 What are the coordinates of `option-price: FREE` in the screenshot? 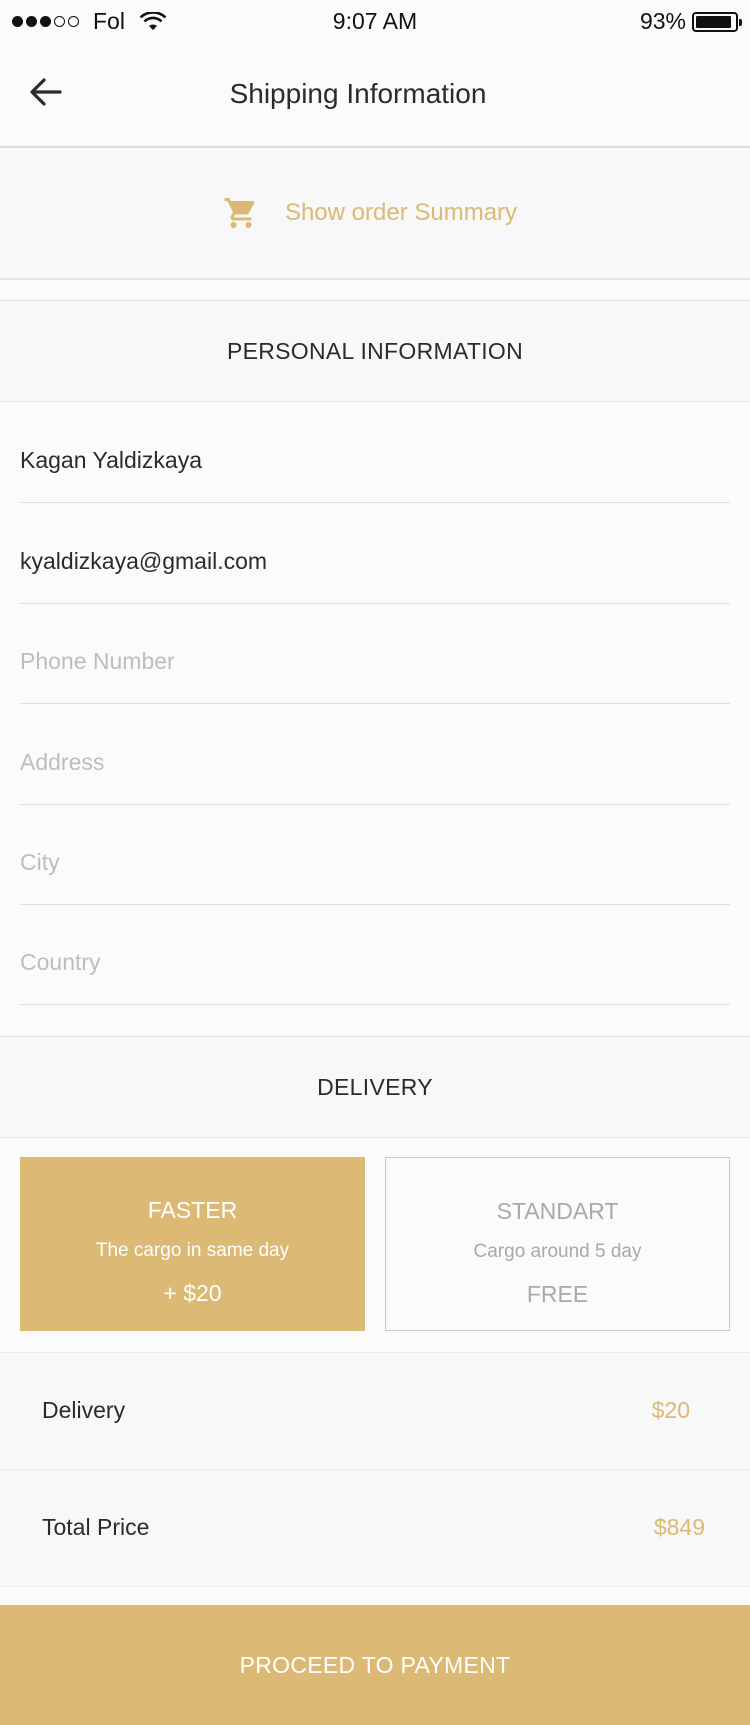 It's located at (557, 1294).